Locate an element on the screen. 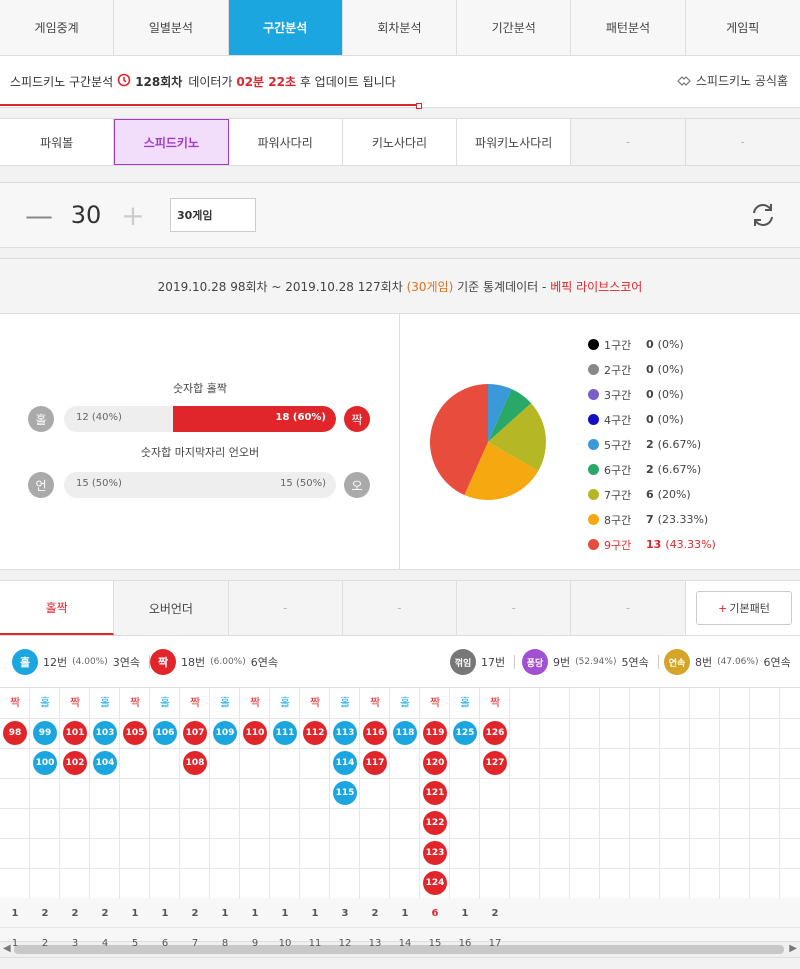 This screenshot has width=800, height=969. basic-pattern-button: + 기본패턴 is located at coordinates (744, 608).